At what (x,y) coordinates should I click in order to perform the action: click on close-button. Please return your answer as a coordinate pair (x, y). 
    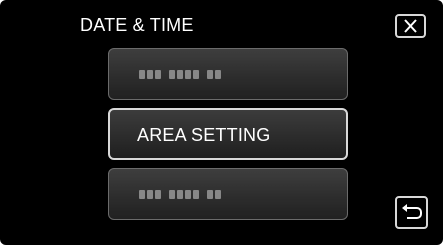
    Looking at the image, I should click on (410, 26).